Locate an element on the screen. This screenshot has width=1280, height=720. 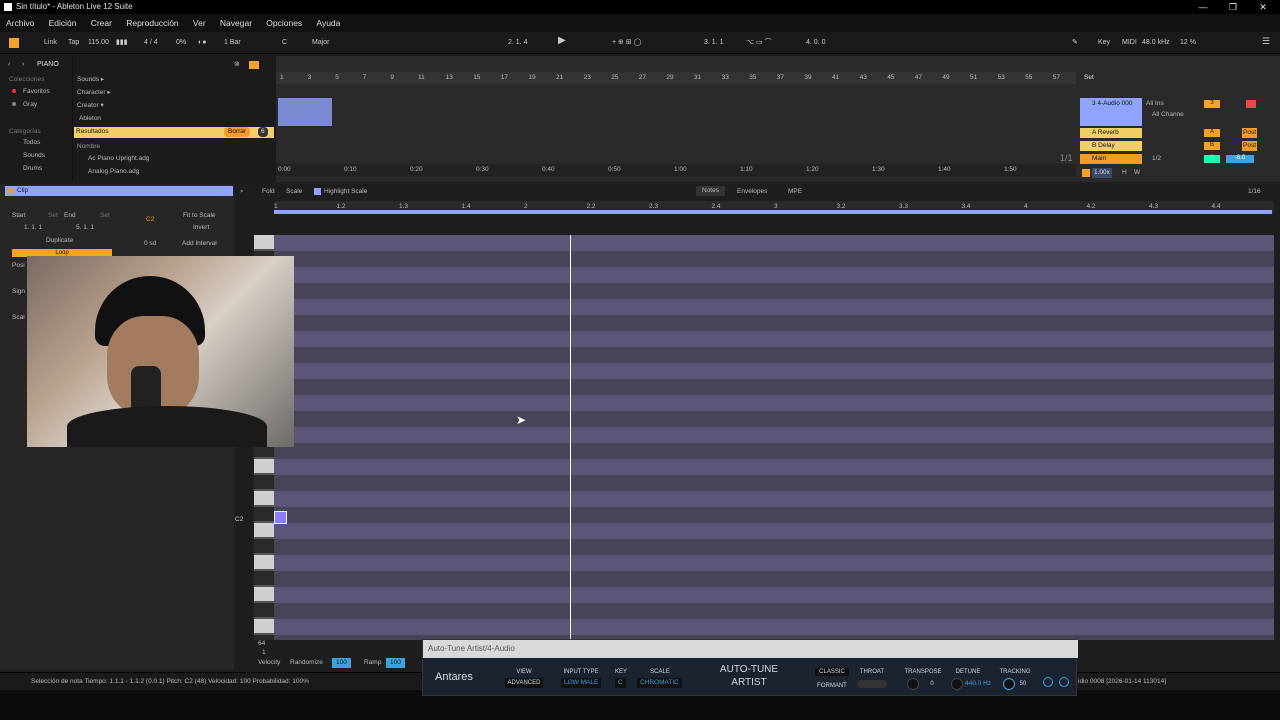
add-interval-button: Add Interval is located at coordinates (199, 244).